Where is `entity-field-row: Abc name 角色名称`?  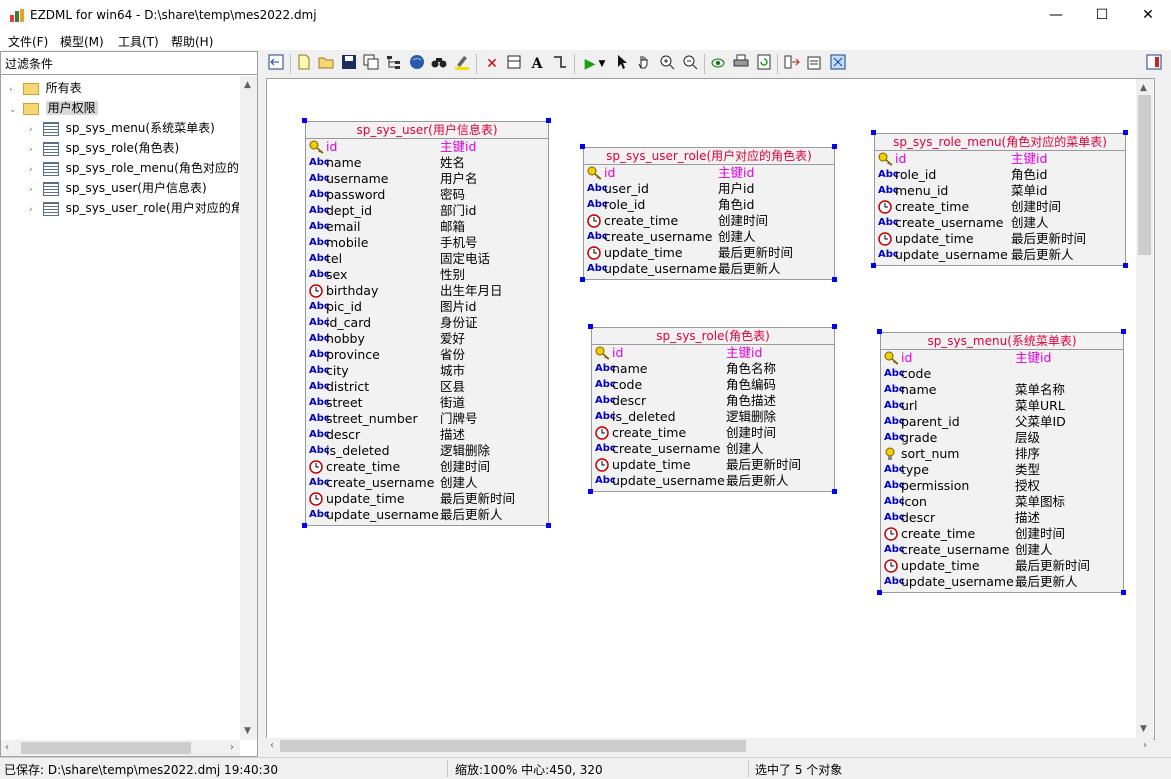 entity-field-row: Abc name 角色名称 is located at coordinates (713, 369).